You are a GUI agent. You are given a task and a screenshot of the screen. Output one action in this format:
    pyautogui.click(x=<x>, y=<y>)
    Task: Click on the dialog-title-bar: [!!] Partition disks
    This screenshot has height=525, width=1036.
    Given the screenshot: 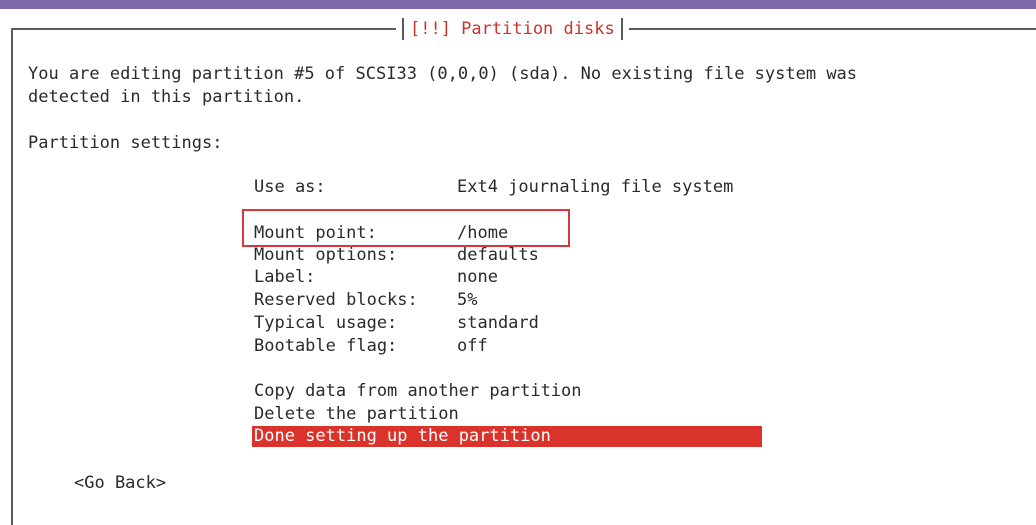 What is the action you would take?
    pyautogui.click(x=512, y=29)
    